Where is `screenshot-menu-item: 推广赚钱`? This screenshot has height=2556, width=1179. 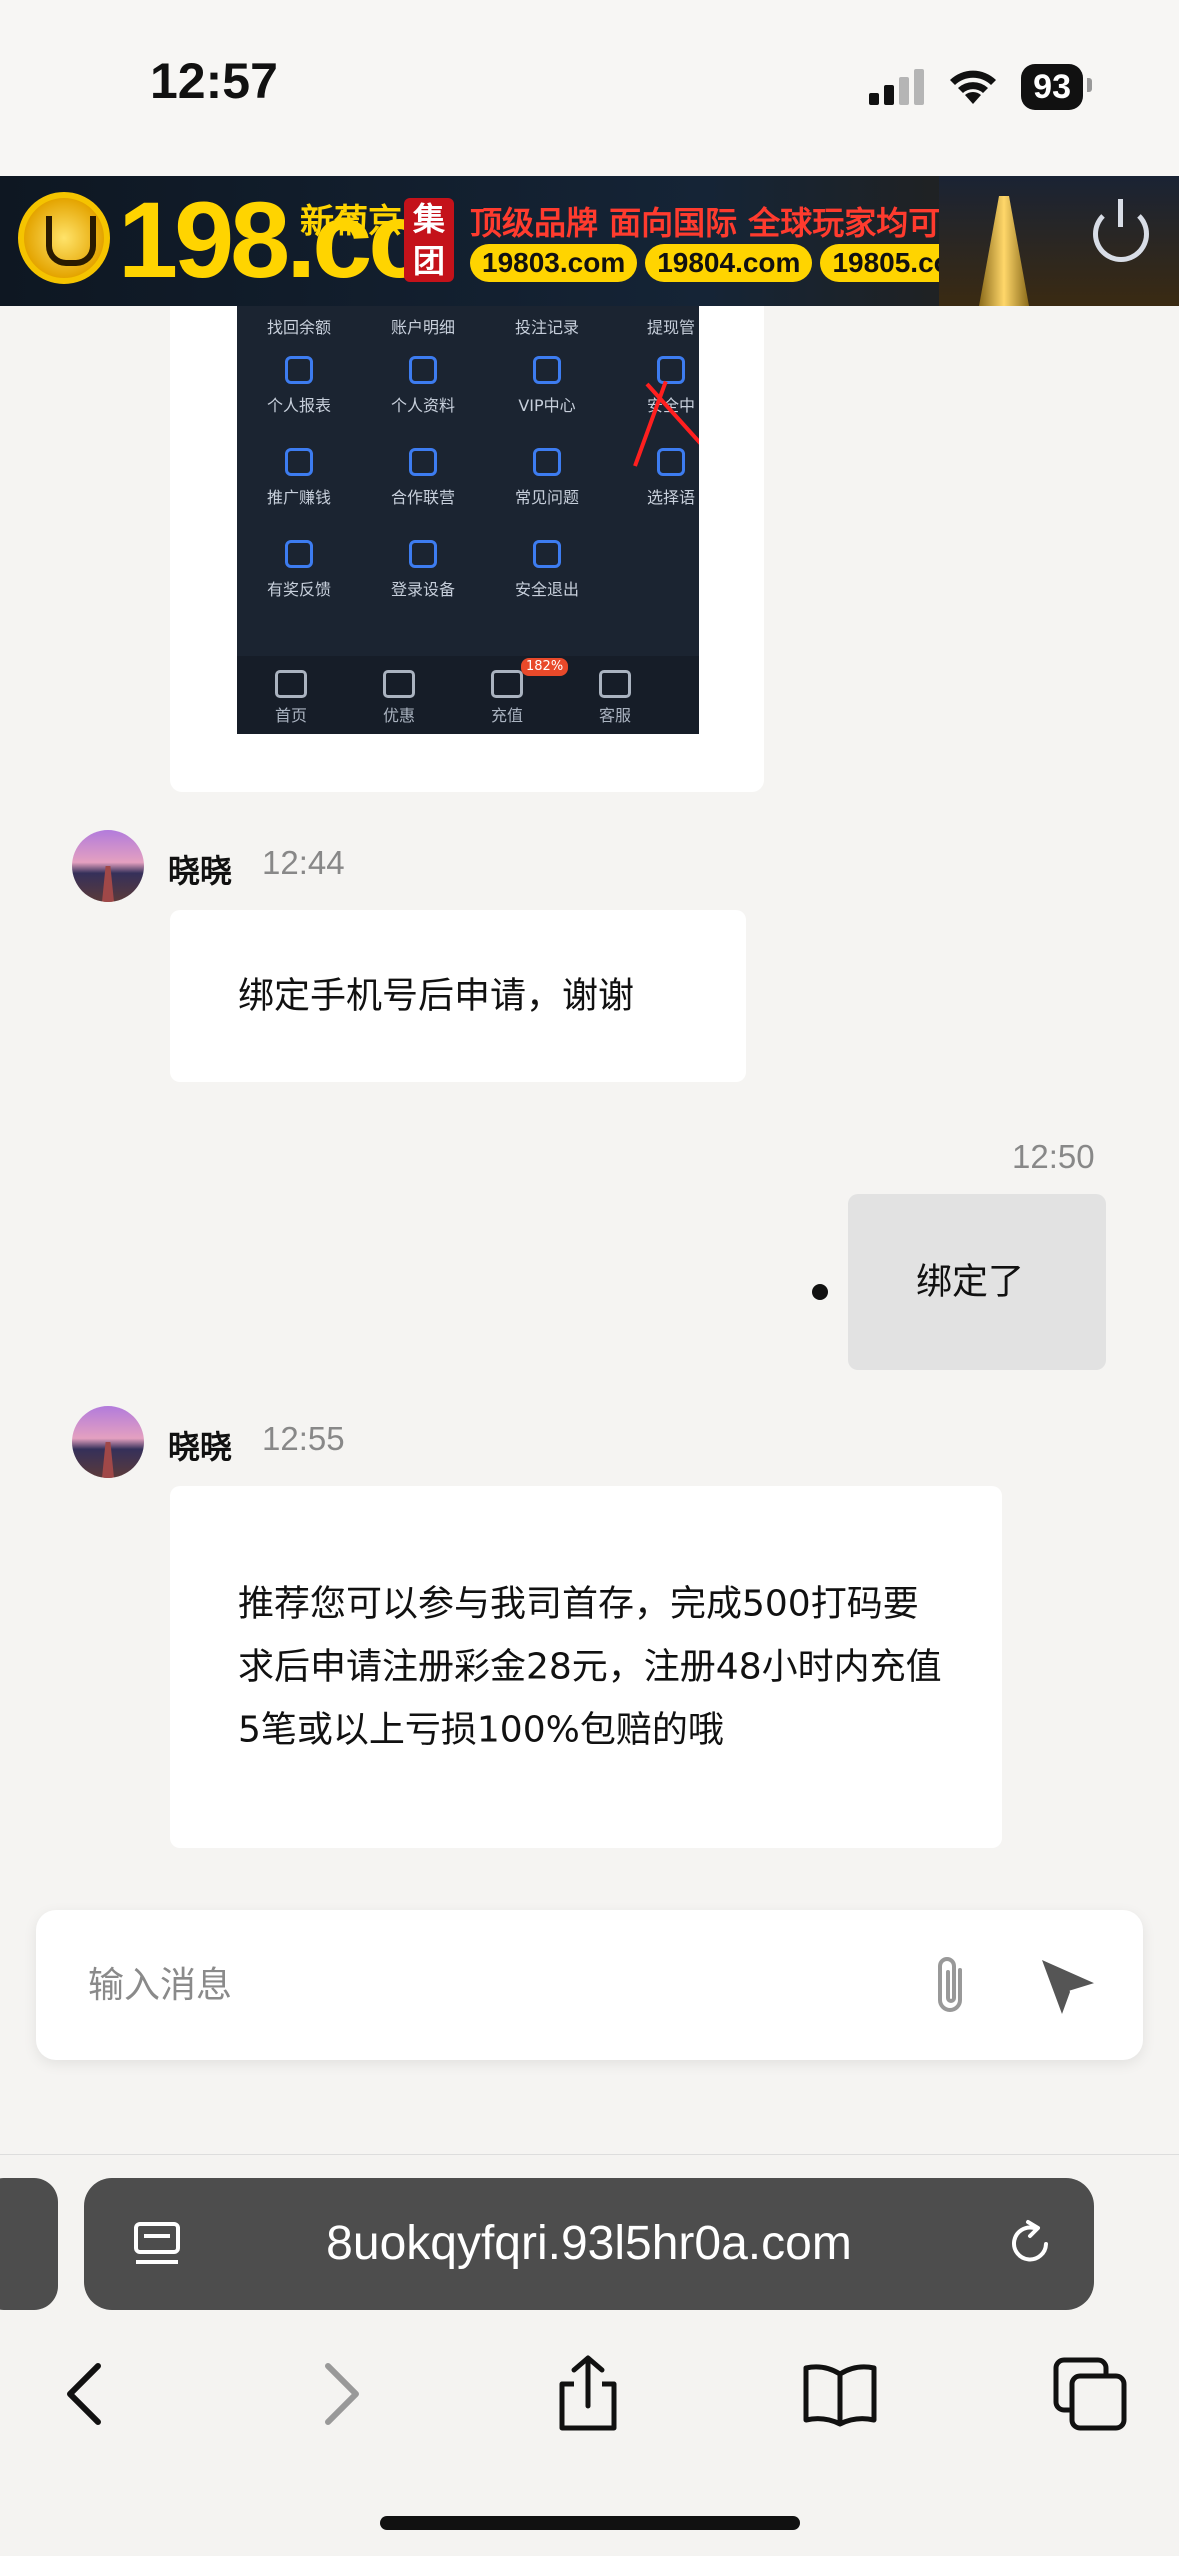
screenshot-menu-item: 推广赚钱 is located at coordinates (298, 497).